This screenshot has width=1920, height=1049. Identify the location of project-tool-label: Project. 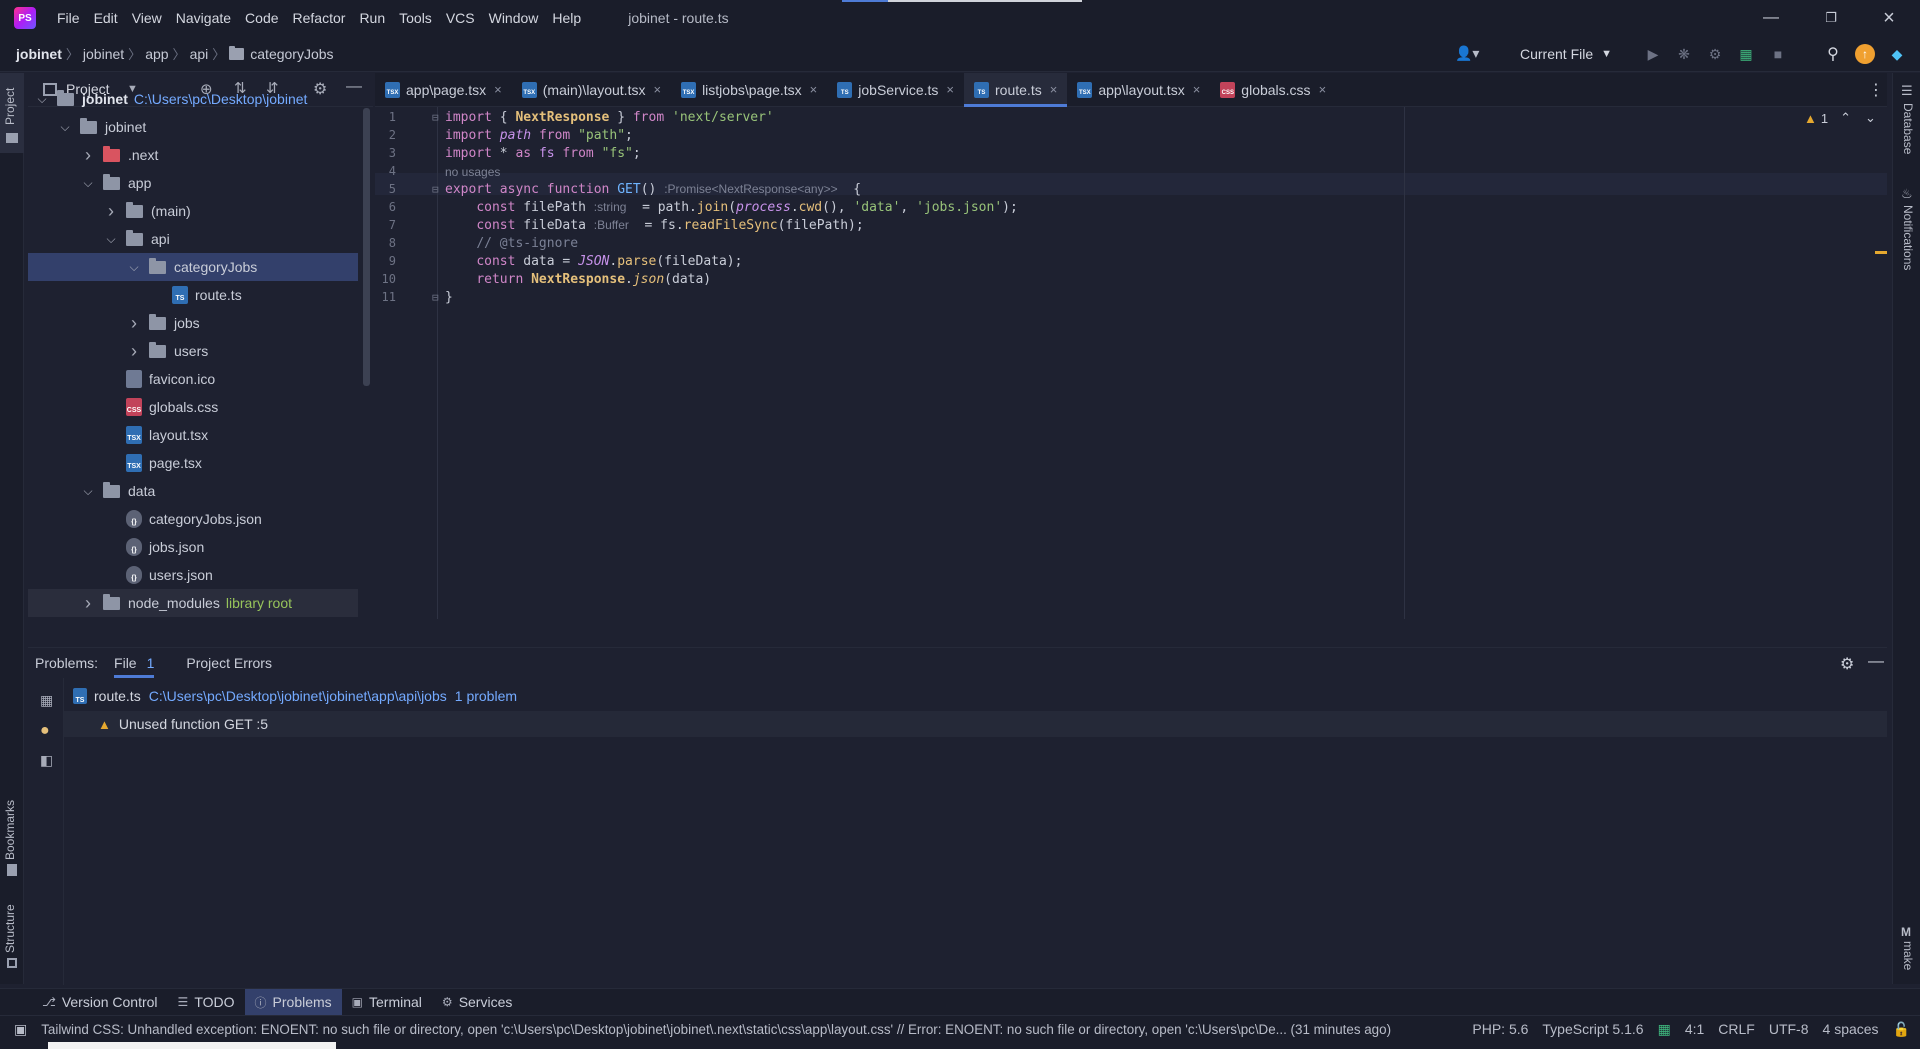
(10, 106).